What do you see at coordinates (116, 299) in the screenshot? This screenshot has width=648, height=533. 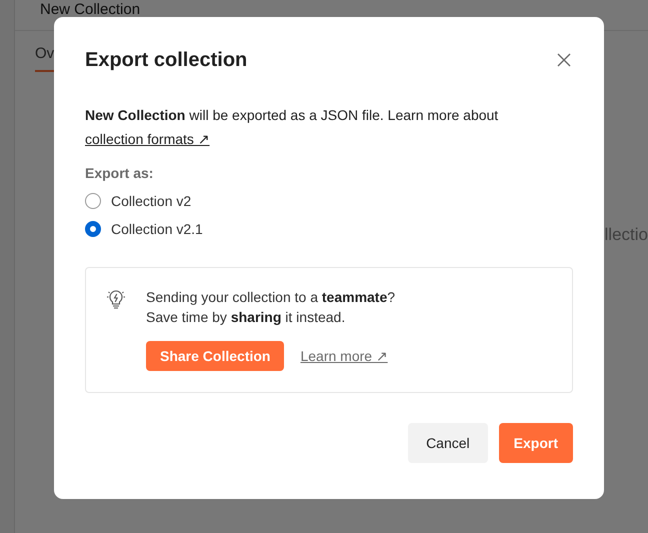 I see `lightbulb-icon` at bounding box center [116, 299].